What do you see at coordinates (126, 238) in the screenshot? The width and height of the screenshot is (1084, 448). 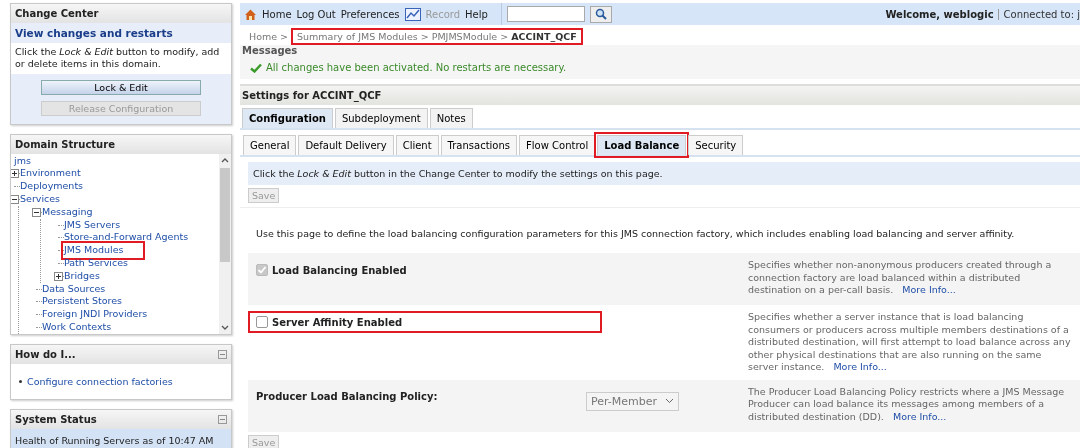 I see `tree-item: Store-and-Forward Agents` at bounding box center [126, 238].